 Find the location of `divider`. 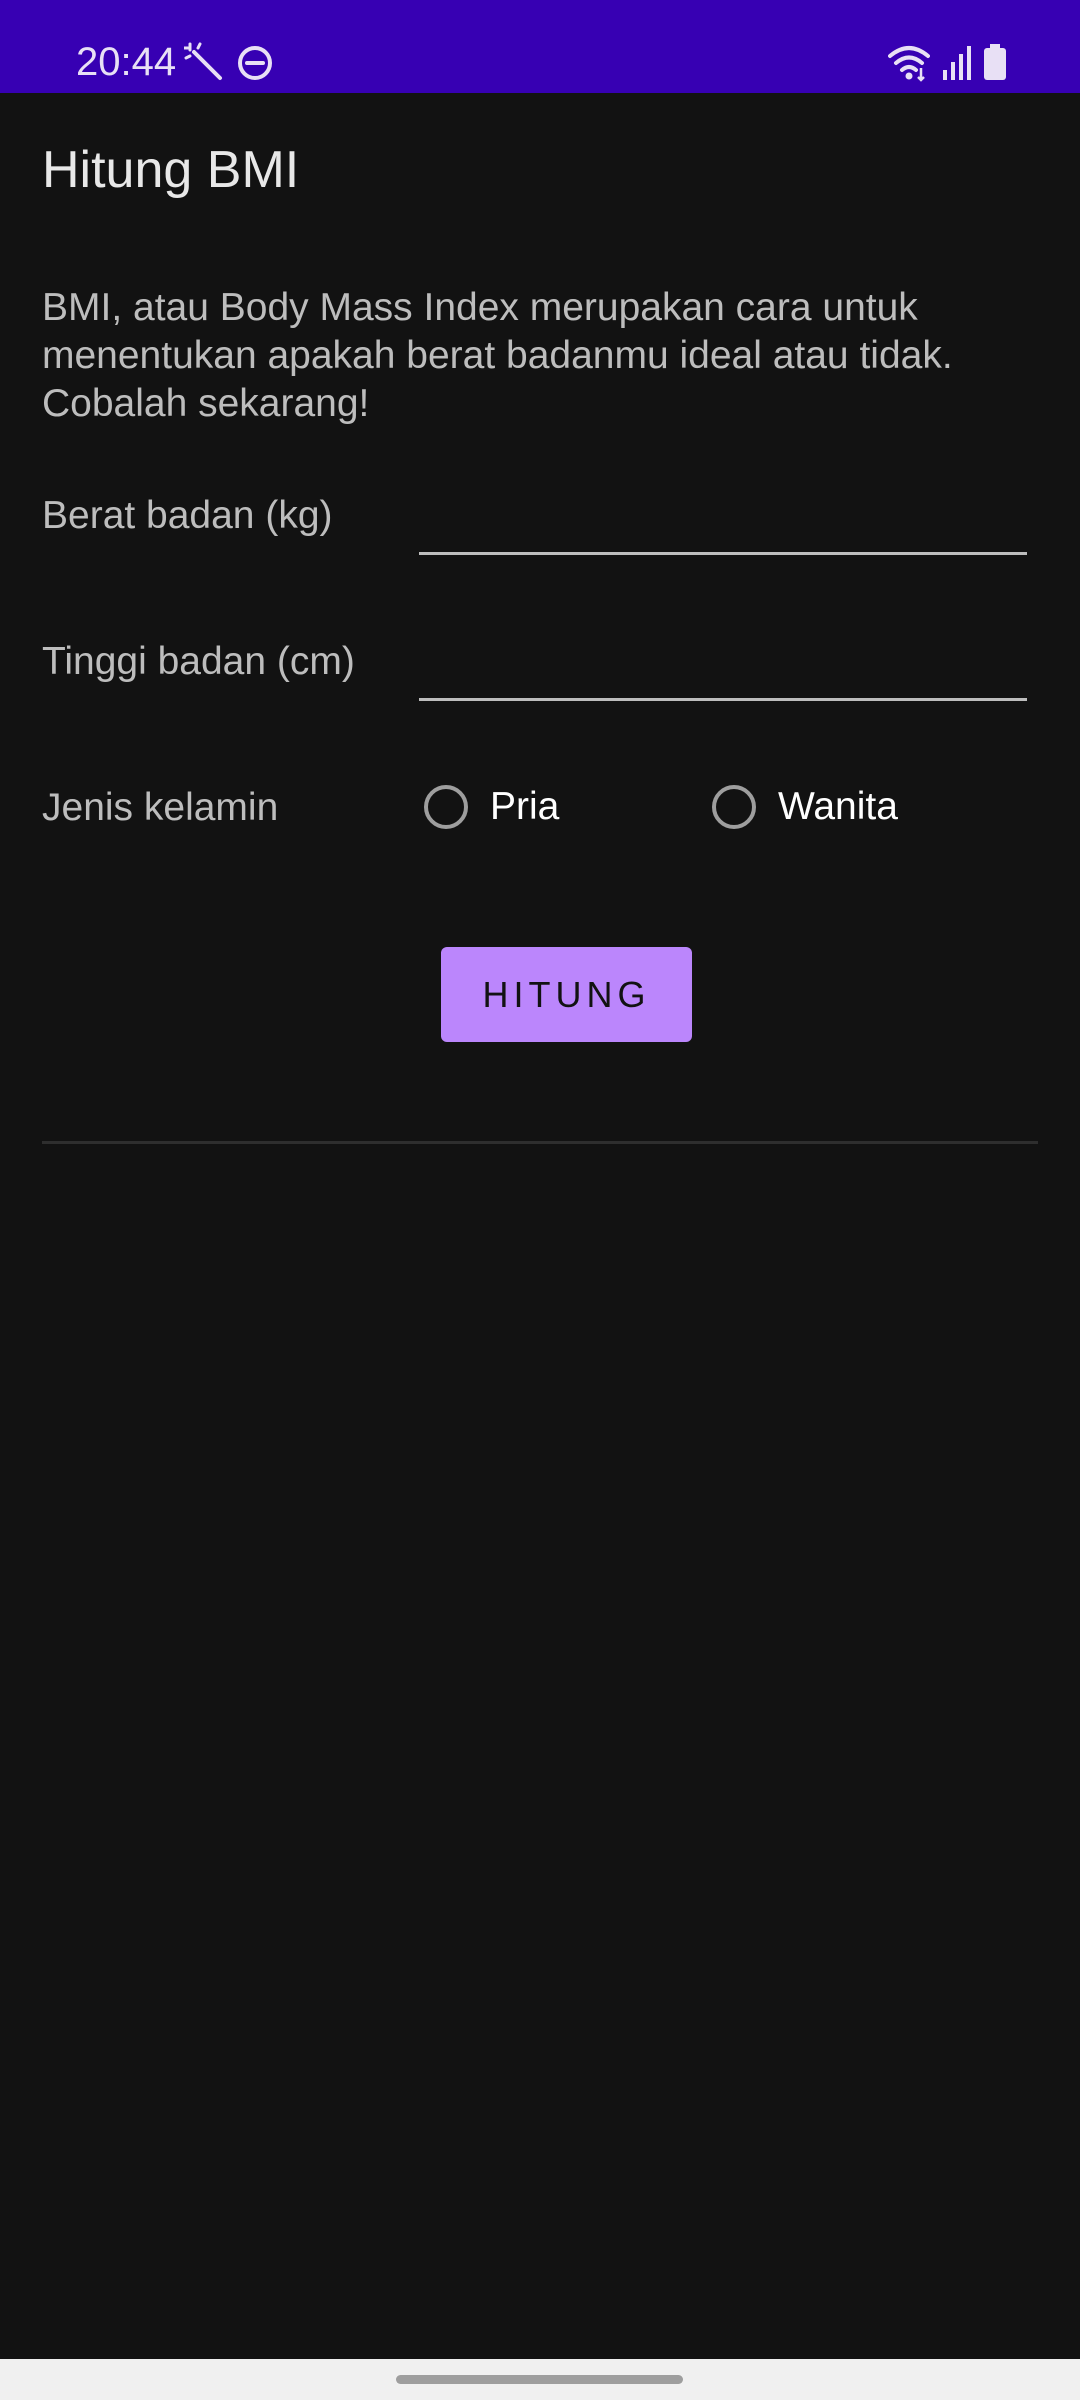

divider is located at coordinates (540, 1142).